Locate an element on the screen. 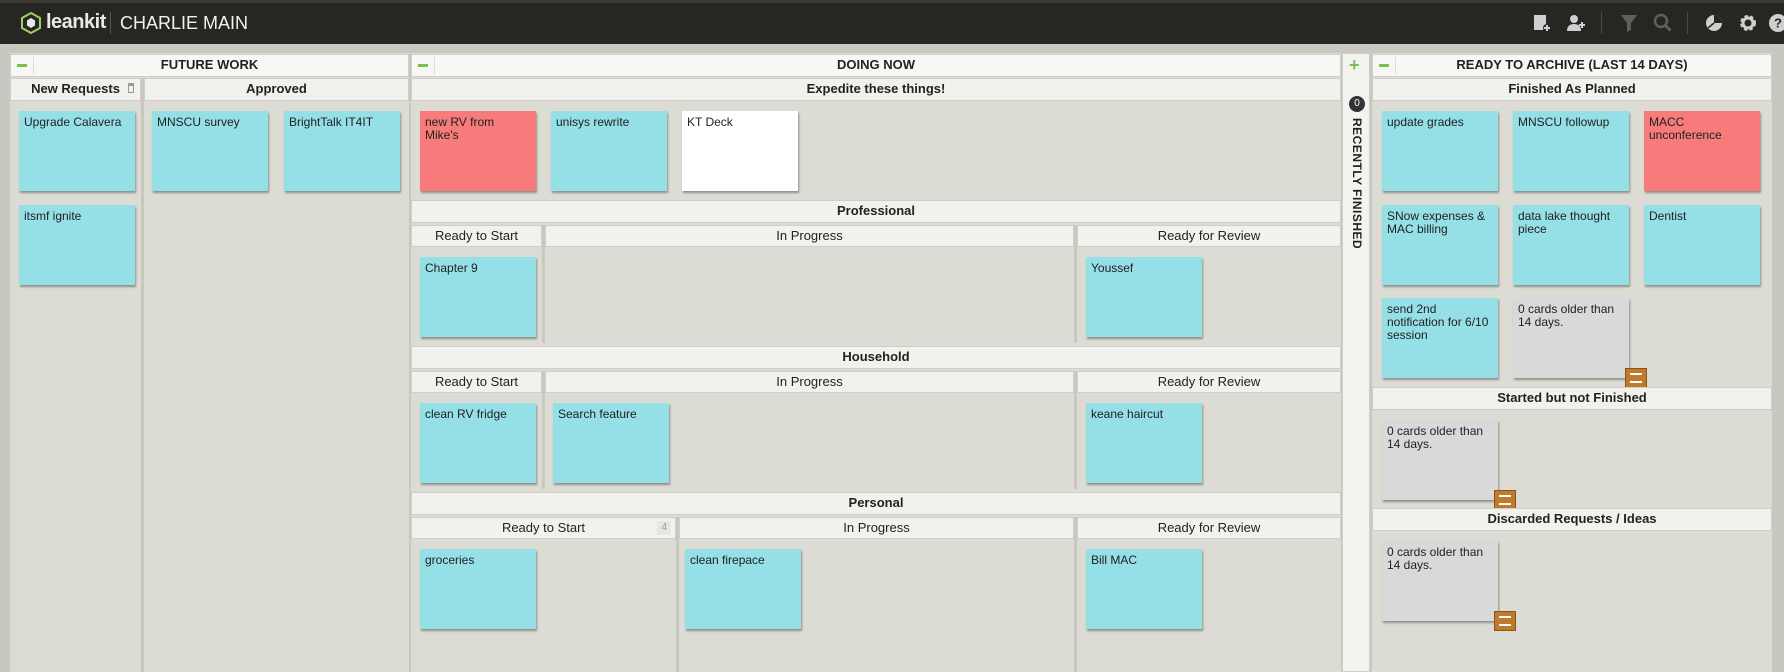  lane-title: DOING NOW is located at coordinates (876, 64).